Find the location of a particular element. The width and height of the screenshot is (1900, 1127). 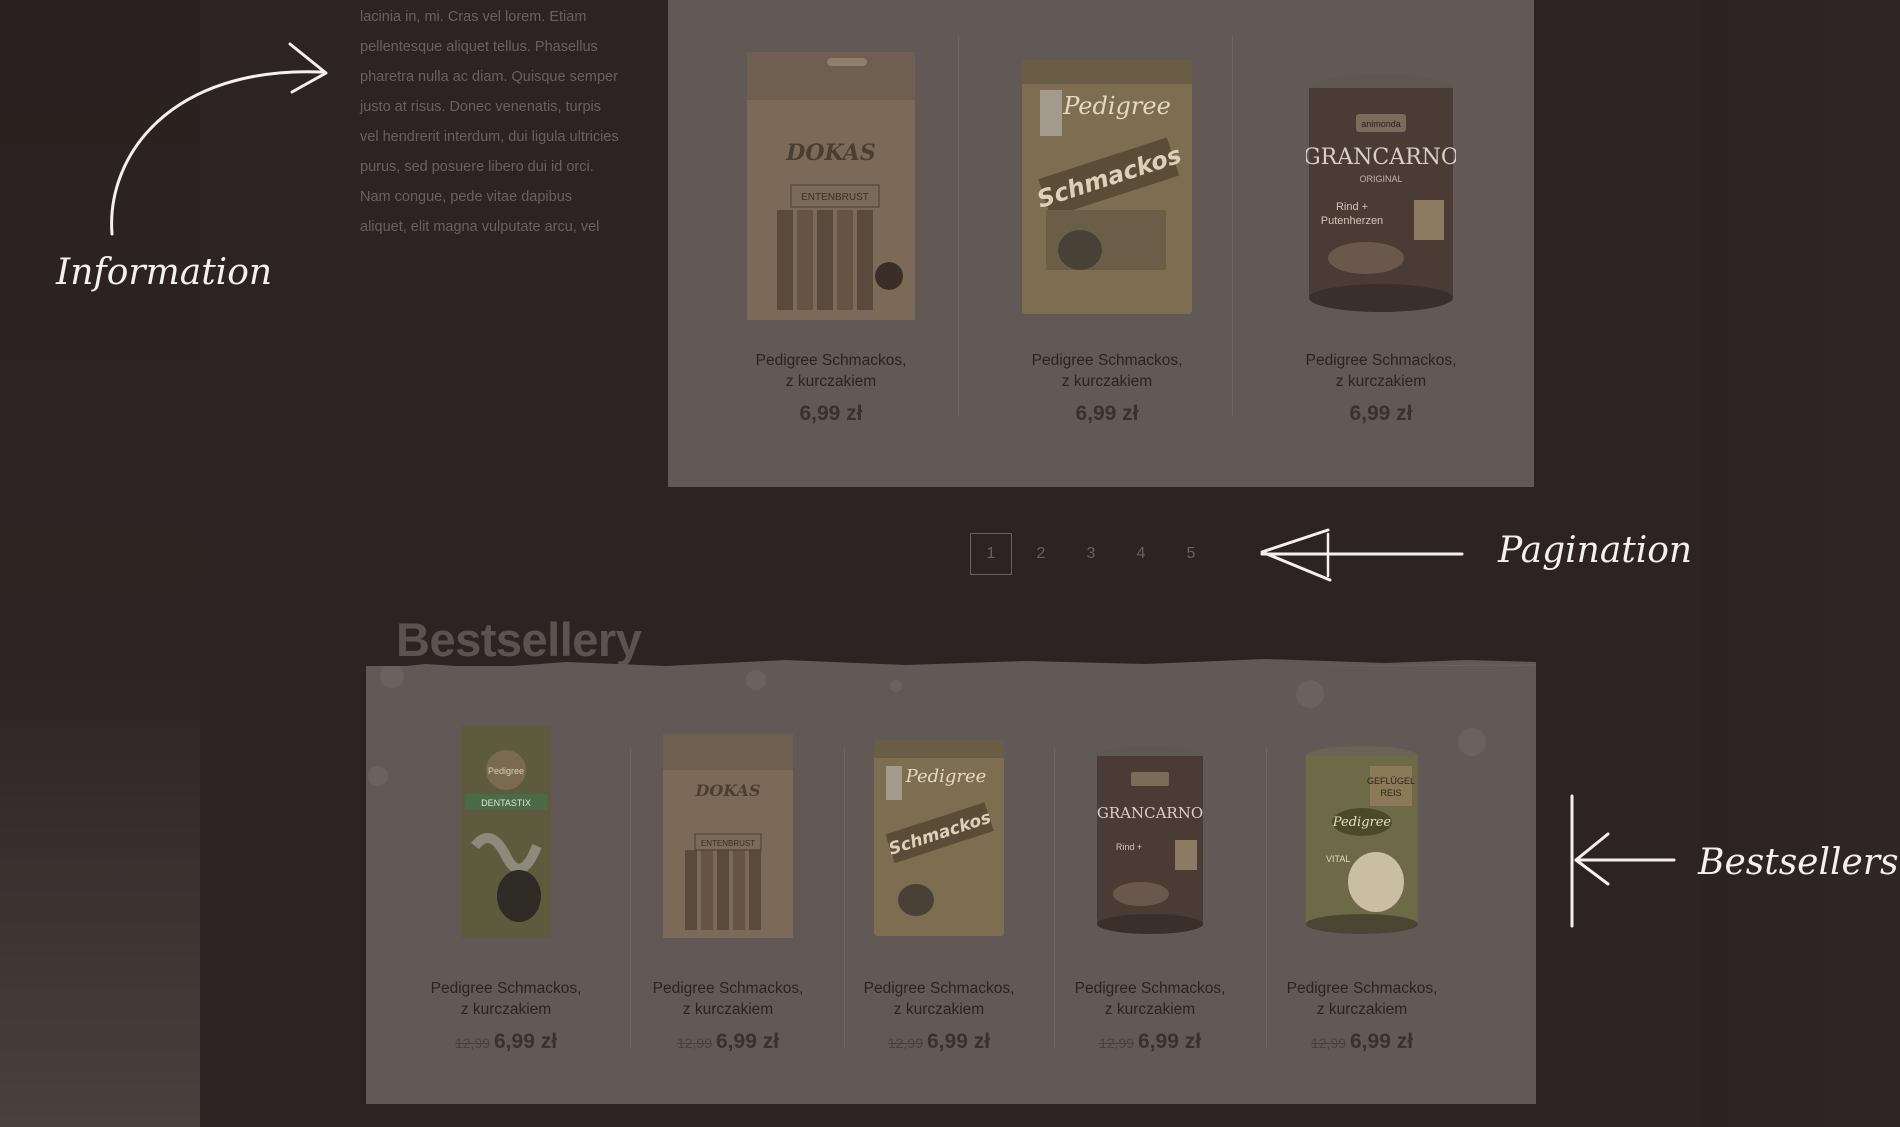

svg-text: animonda is located at coordinates (1381, 124).